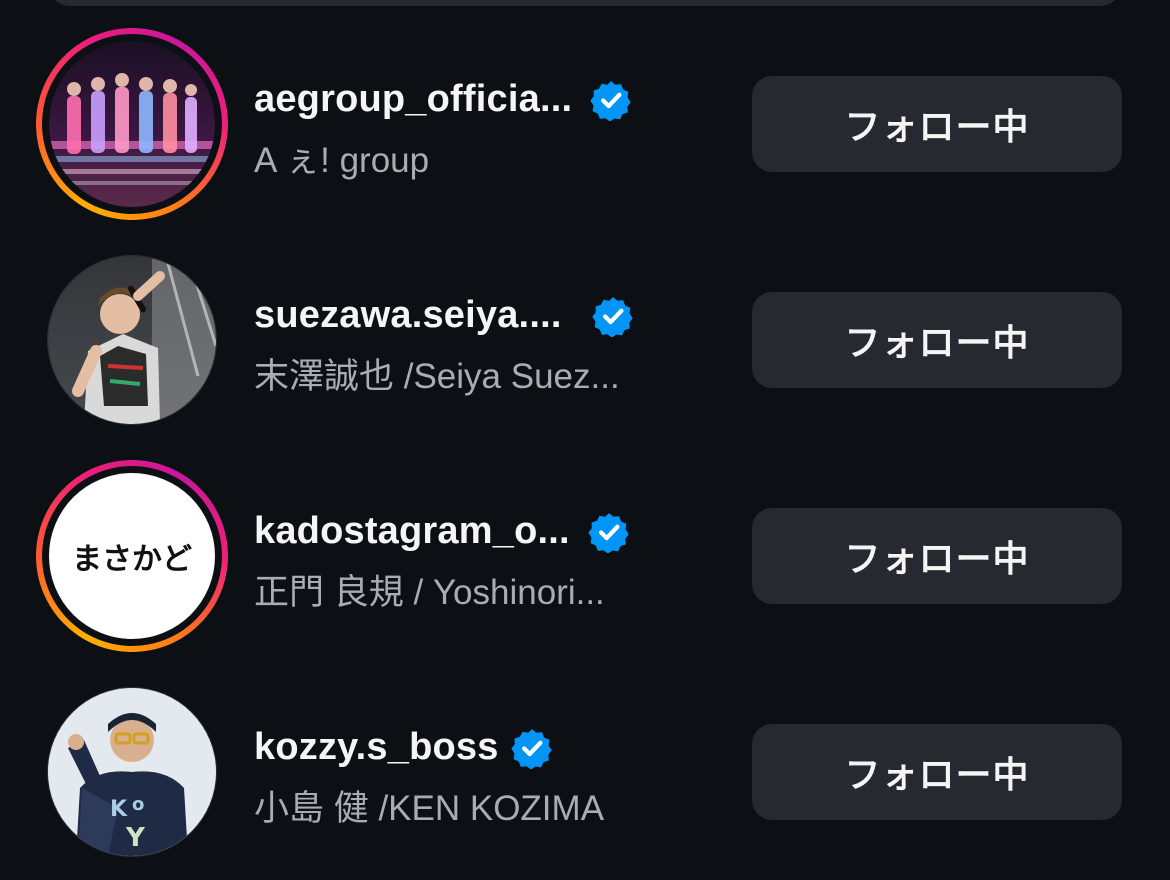 This screenshot has height=880, width=1170. I want to click on svg-text: K, so click(119, 809).